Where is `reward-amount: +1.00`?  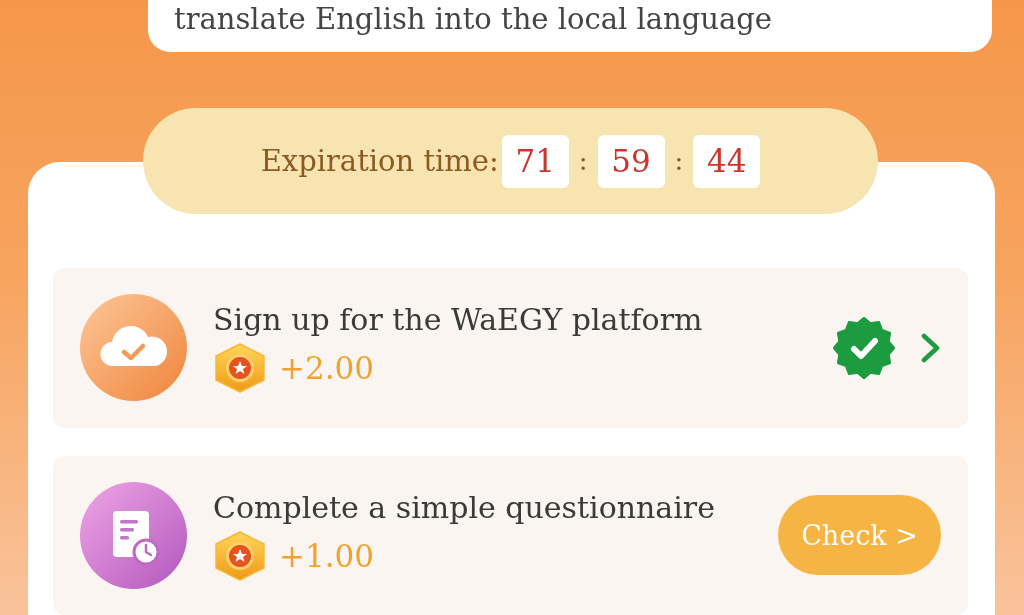 reward-amount: +1.00 is located at coordinates (326, 555).